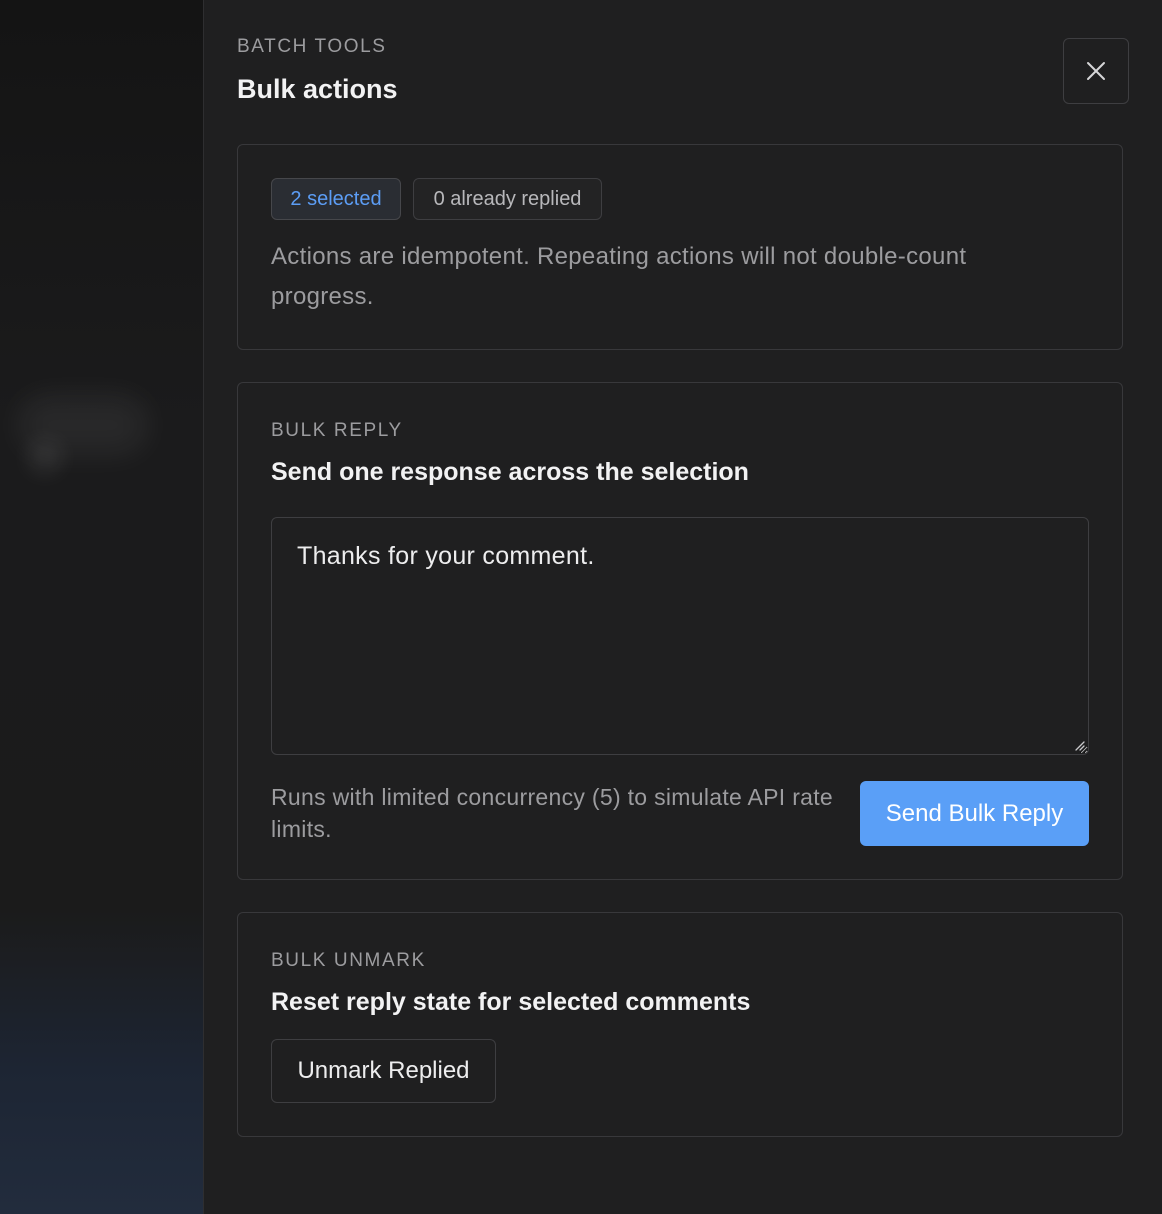 The width and height of the screenshot is (1162, 1214). I want to click on send-bulk-reply-button: Send Bulk Reply, so click(974, 813).